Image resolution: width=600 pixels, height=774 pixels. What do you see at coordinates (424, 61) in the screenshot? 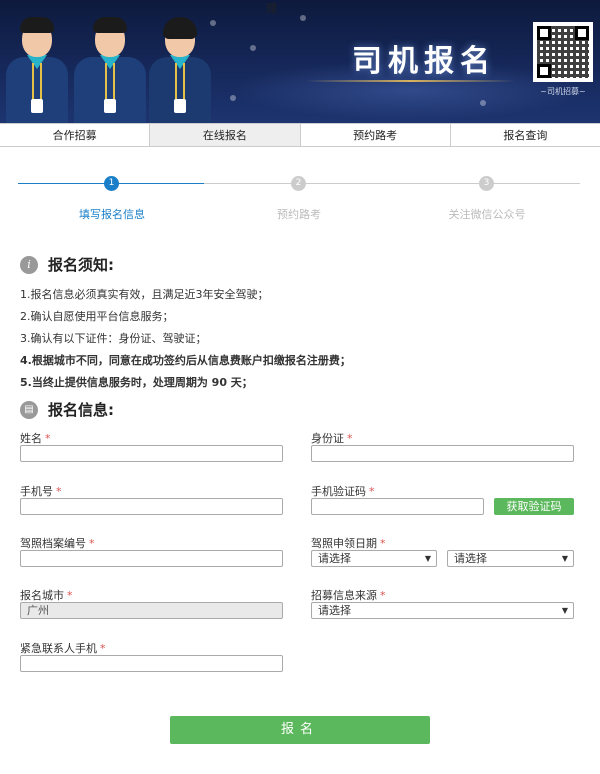
I see `banner-title: 司机报名` at bounding box center [424, 61].